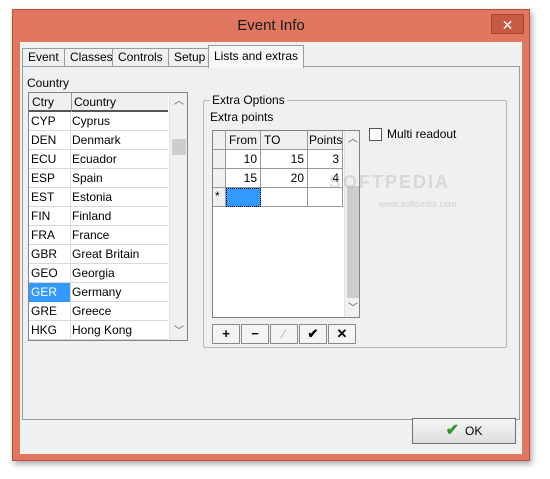  Describe the element at coordinates (284, 140) in the screenshot. I see `column-header-to: TO` at that location.